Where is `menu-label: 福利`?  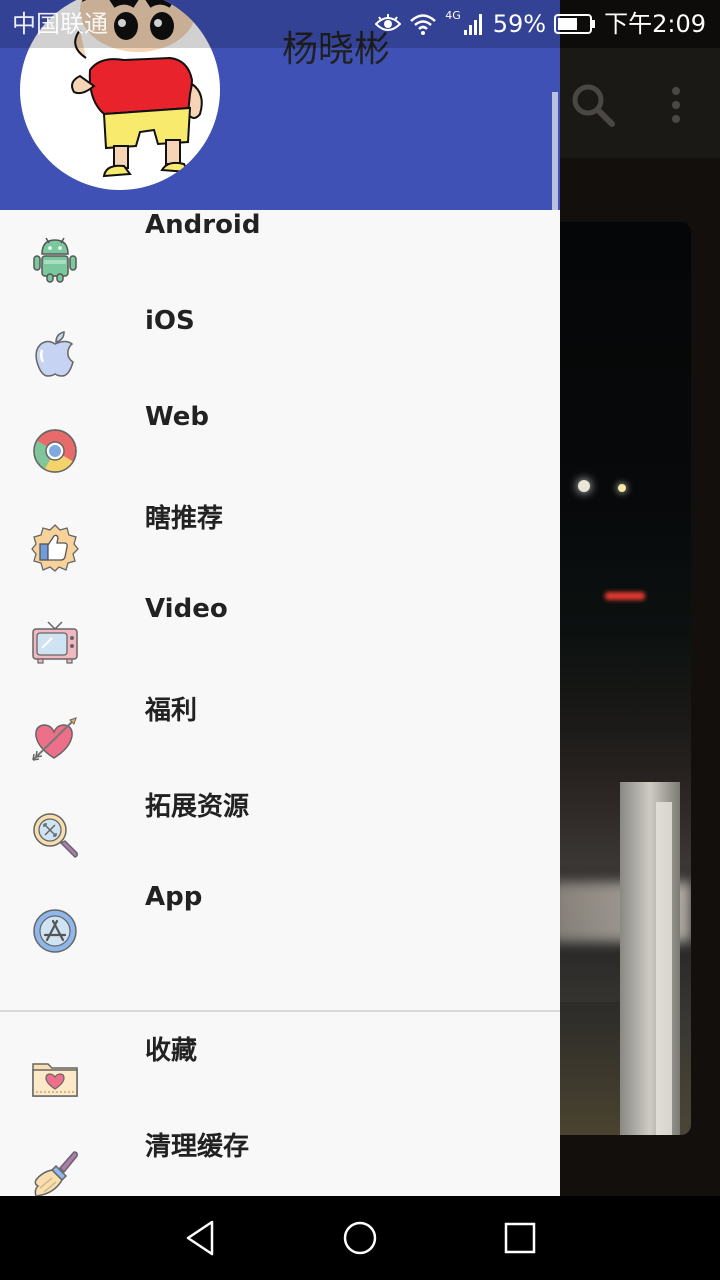 menu-label: 福利 is located at coordinates (171, 711).